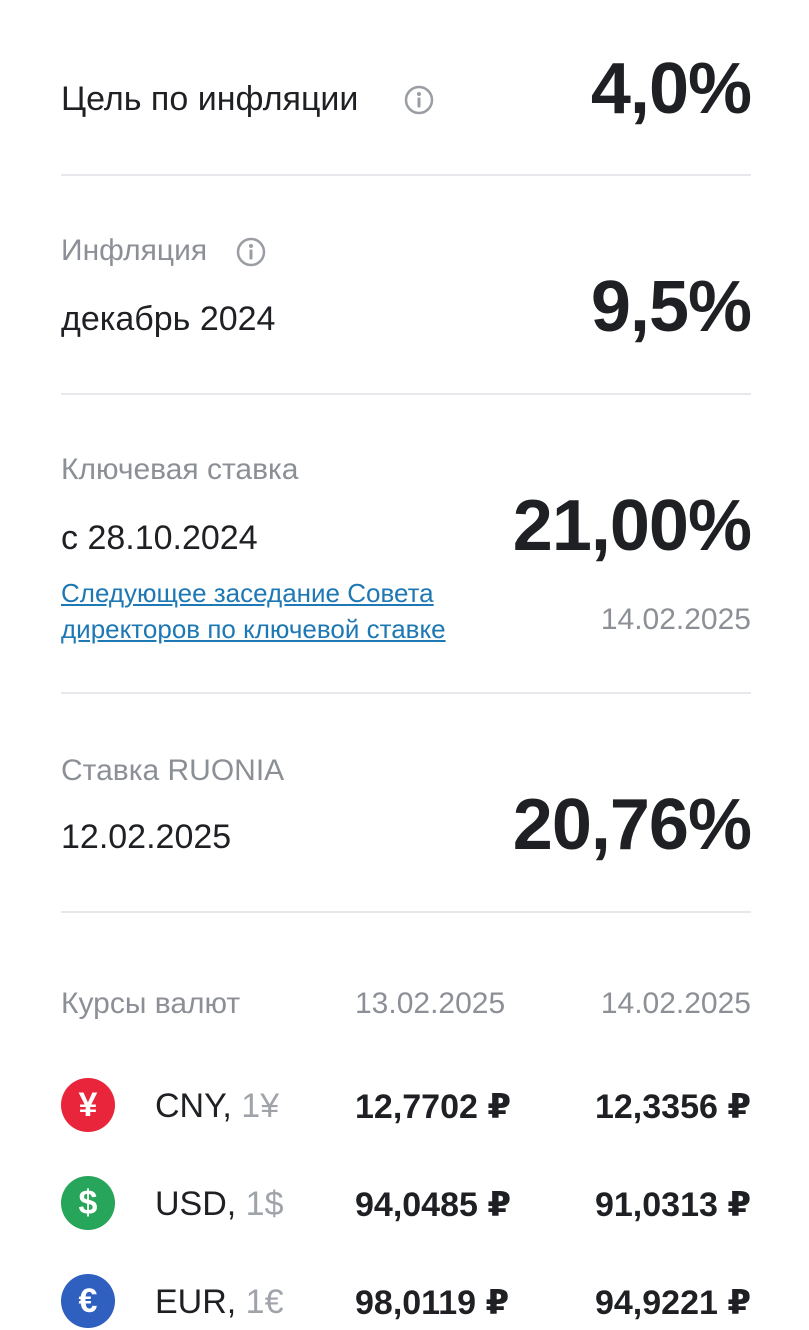 This screenshot has height=1330, width=809. I want to click on rate-usd-date2: 91,0313 ₽, so click(672, 1205).